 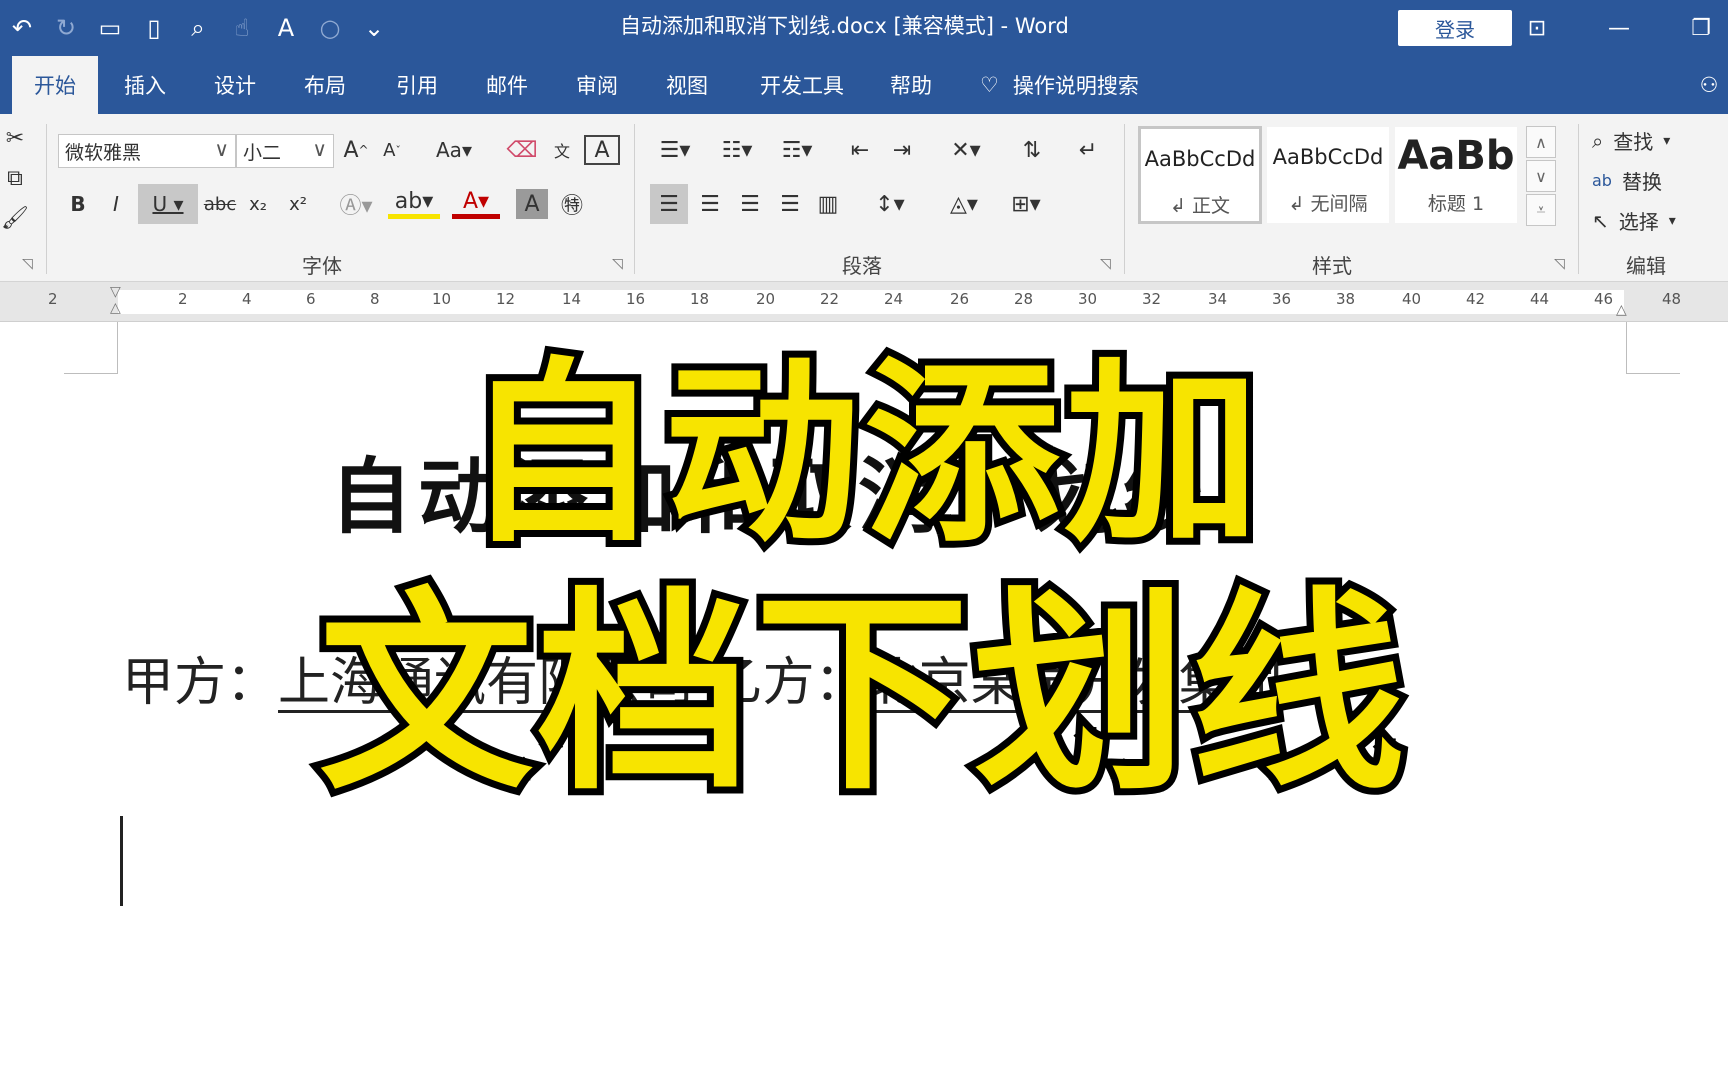 What do you see at coordinates (675, 150) in the screenshot?
I see `bullets-icon: ☰▾` at bounding box center [675, 150].